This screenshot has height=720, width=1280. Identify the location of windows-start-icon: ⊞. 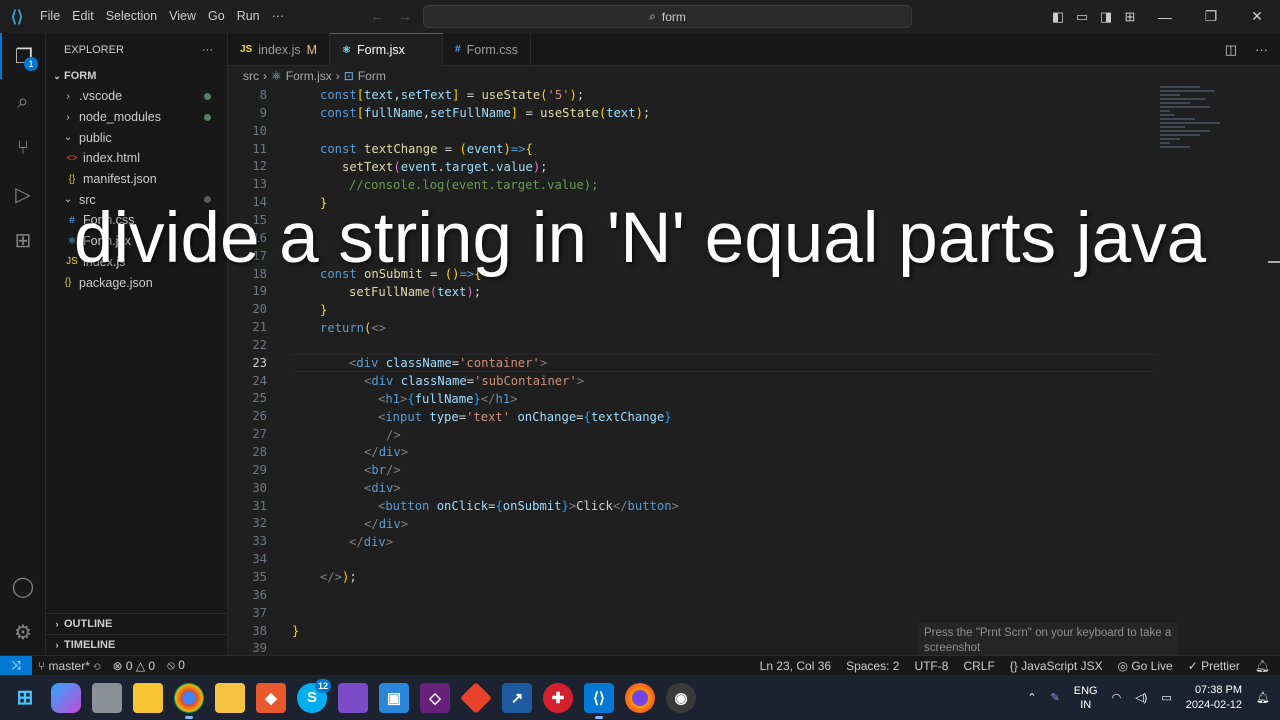
(25, 698).